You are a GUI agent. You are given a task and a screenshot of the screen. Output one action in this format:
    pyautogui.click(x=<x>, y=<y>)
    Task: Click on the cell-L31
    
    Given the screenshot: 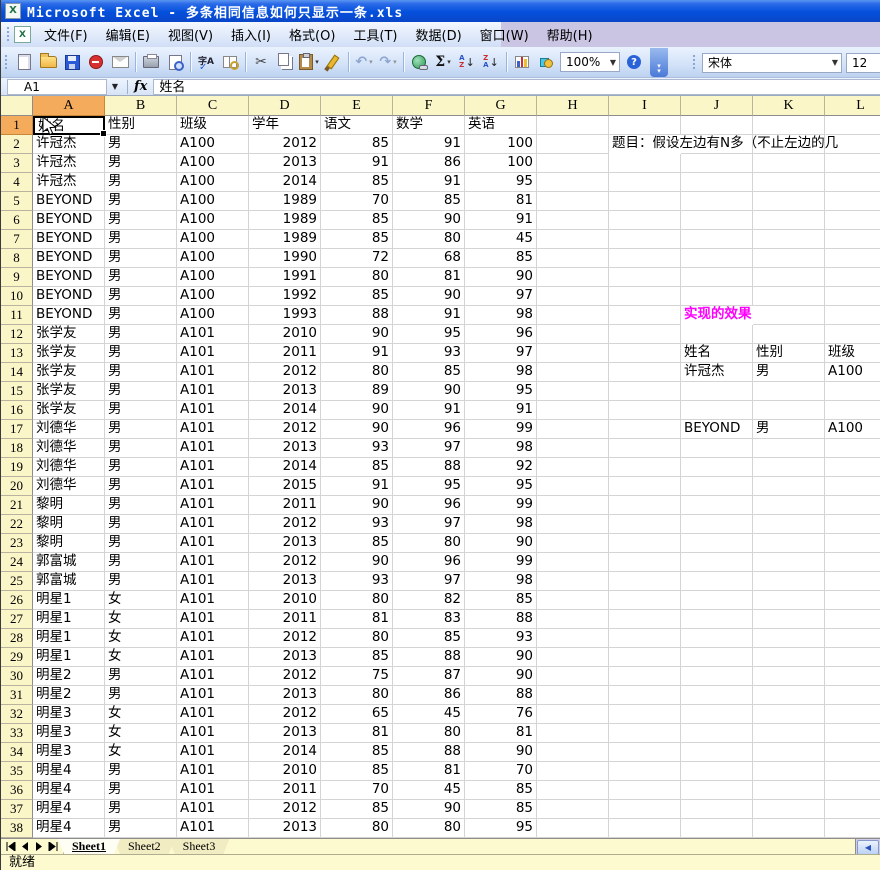 What is the action you would take?
    pyautogui.click(x=852, y=695)
    